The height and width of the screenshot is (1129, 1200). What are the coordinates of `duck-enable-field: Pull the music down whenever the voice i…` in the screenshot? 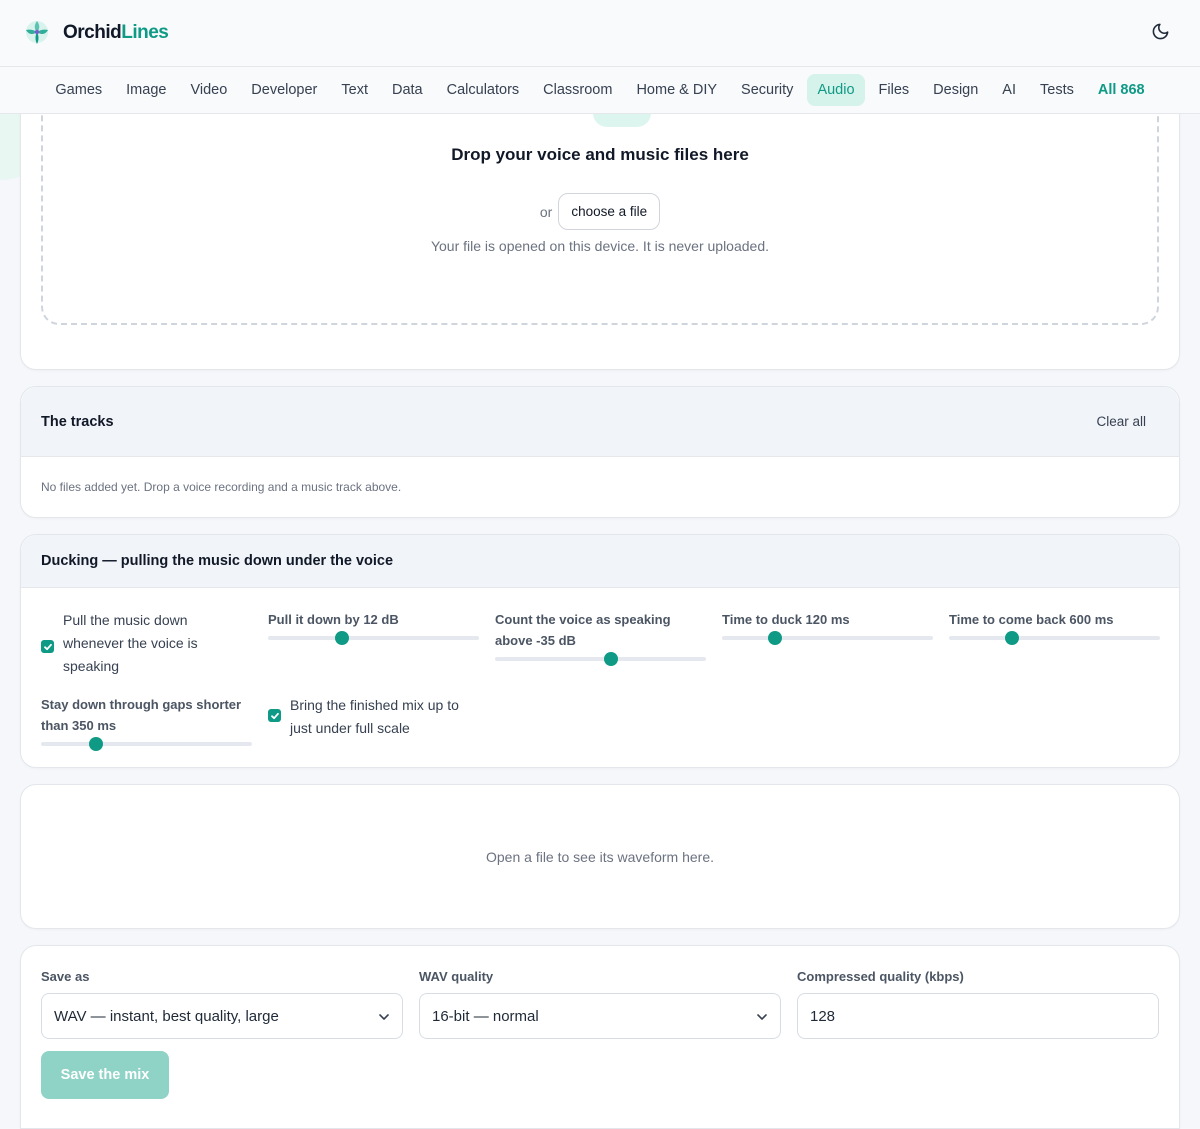 It's located at (141, 643).